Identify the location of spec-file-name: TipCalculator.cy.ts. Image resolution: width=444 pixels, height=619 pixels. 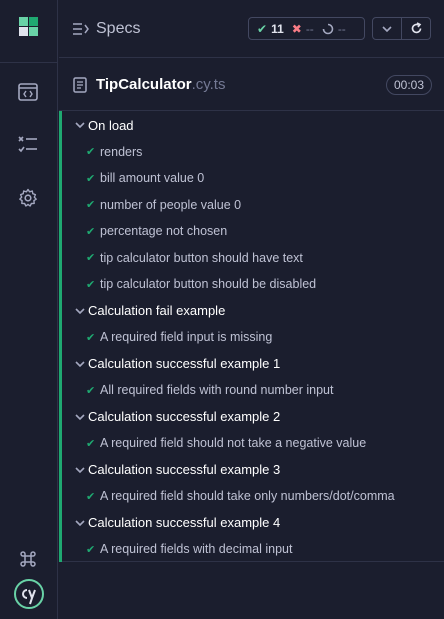
(160, 84).